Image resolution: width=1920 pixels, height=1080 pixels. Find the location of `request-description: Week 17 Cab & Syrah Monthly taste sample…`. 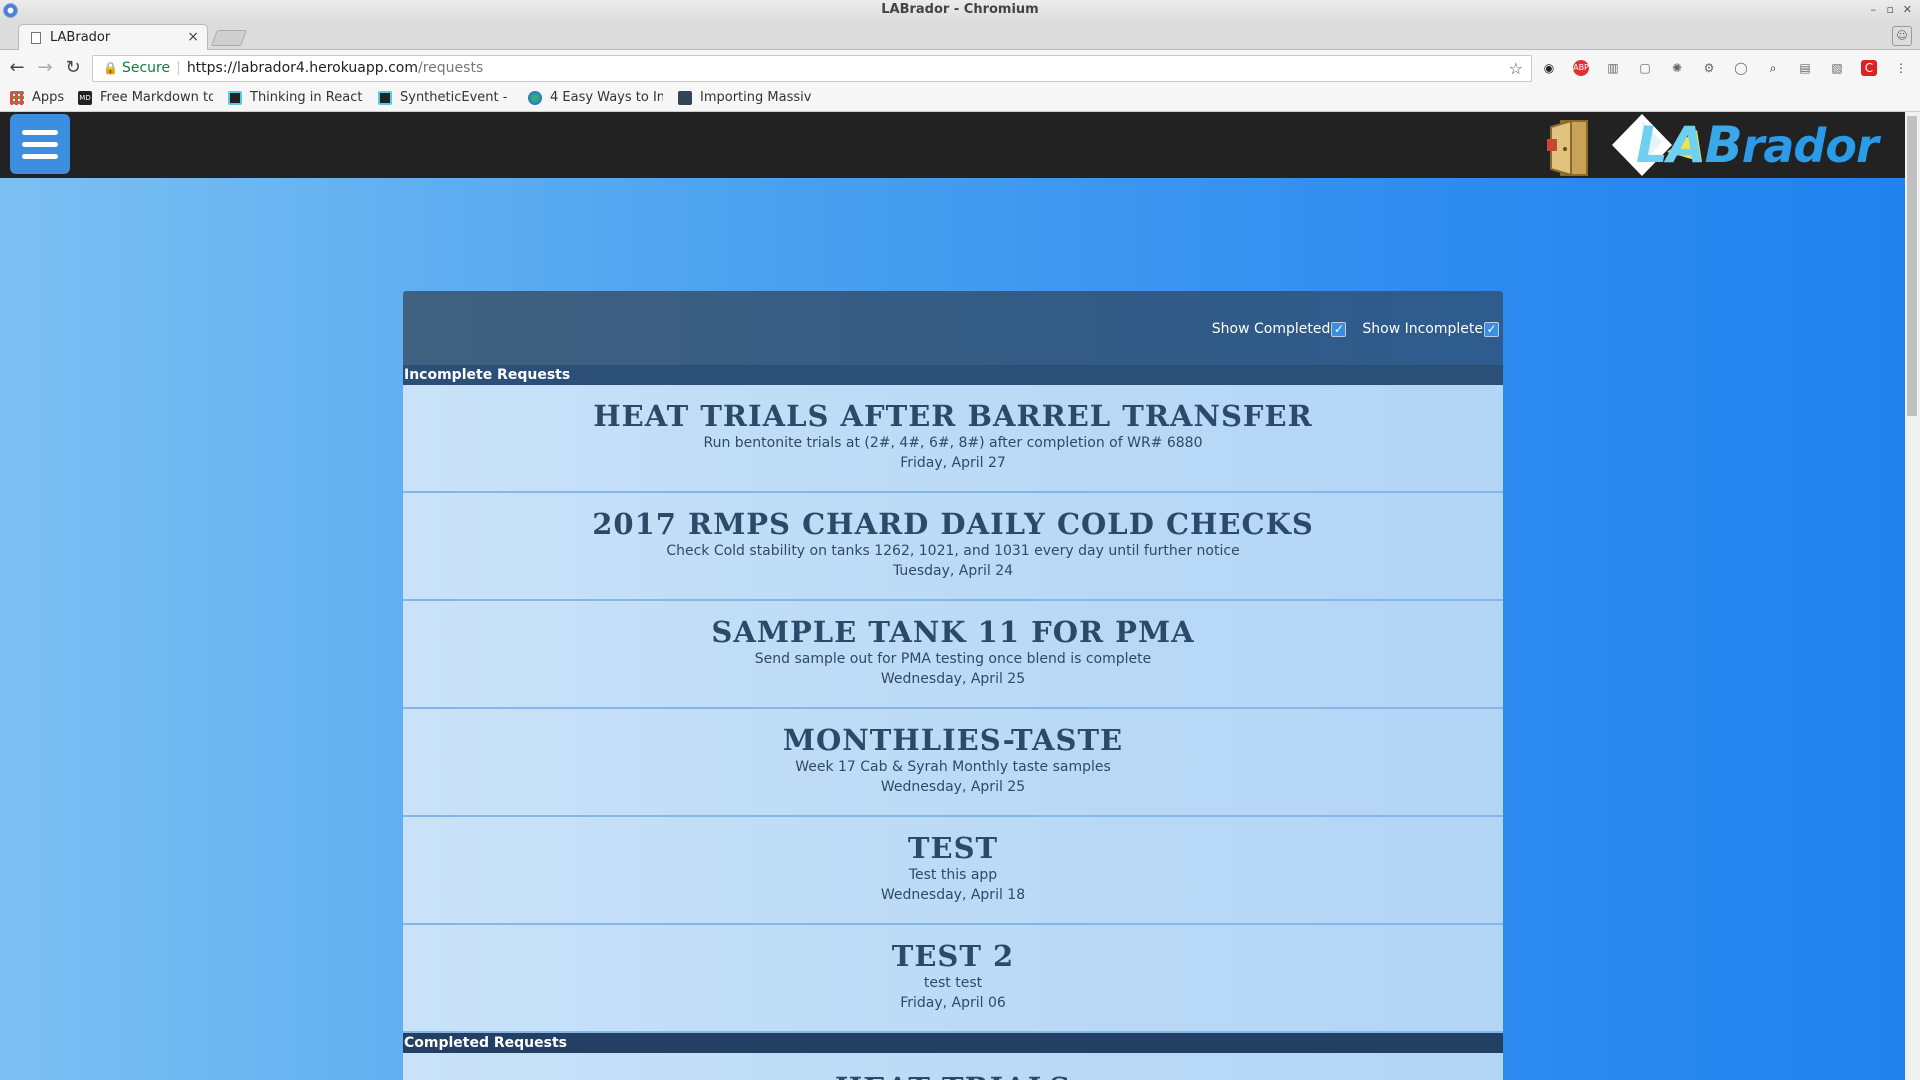

request-description: Week 17 Cab & Syrah Monthly taste sample… is located at coordinates (953, 767).